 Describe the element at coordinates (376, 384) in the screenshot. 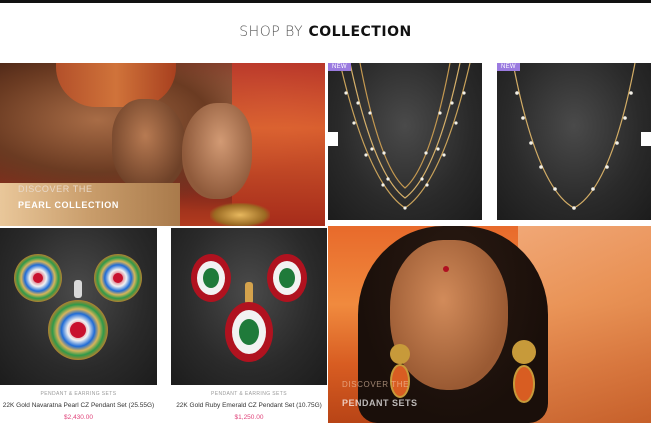

I see `portrait-caption-top: DISCOVER THE` at that location.